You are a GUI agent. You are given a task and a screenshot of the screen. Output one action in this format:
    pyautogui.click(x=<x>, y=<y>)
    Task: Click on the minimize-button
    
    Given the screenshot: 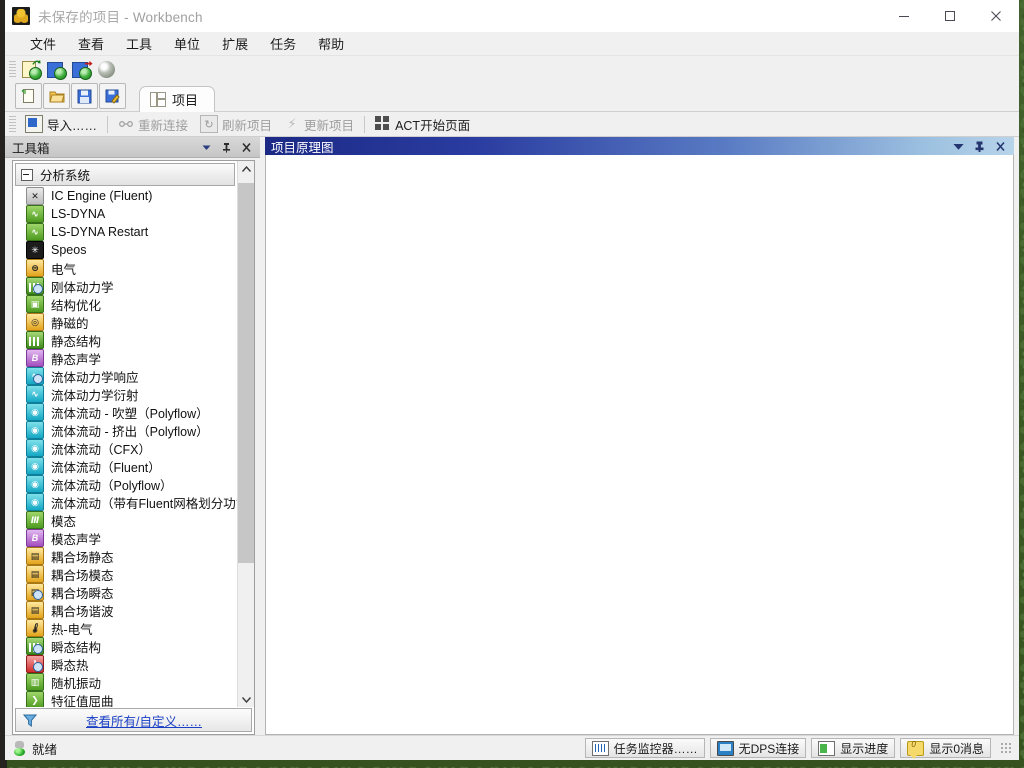 What is the action you would take?
    pyautogui.click(x=904, y=16)
    